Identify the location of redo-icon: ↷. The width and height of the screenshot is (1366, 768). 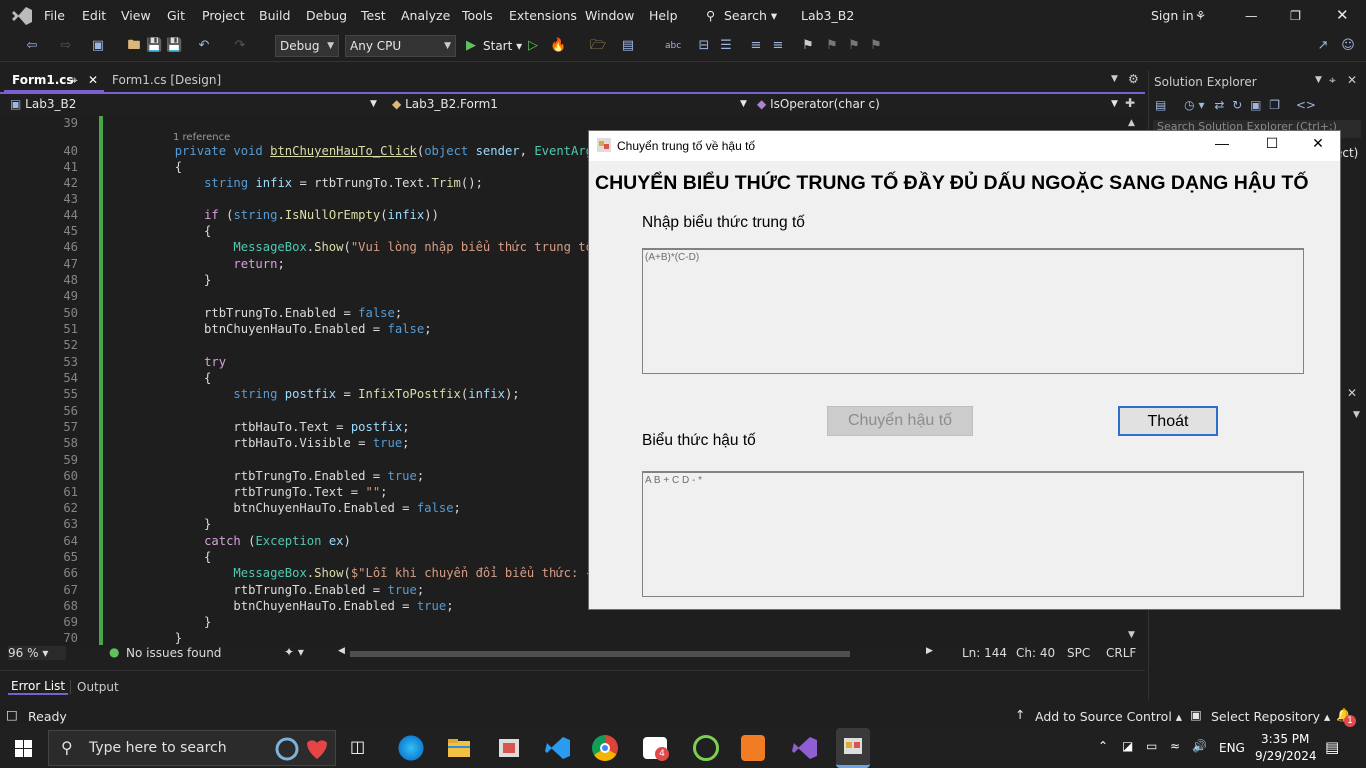
(240, 46).